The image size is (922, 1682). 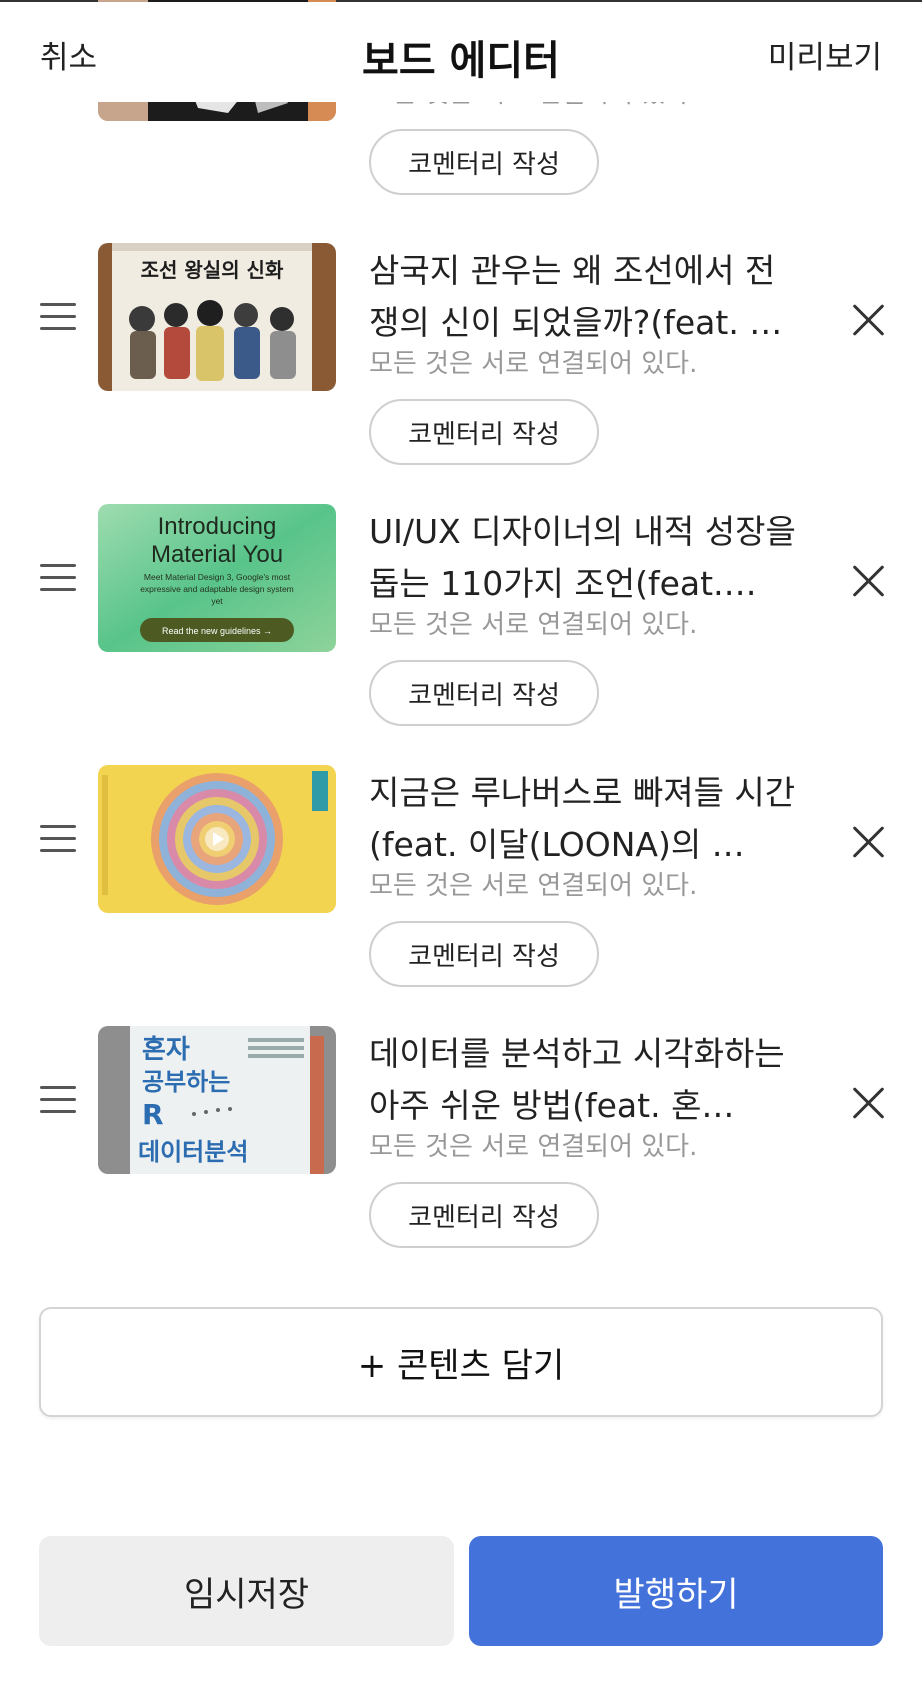 I want to click on book-cover-r-icon: 혼자 공부하는 R 데이터분석, so click(x=217, y=1100).